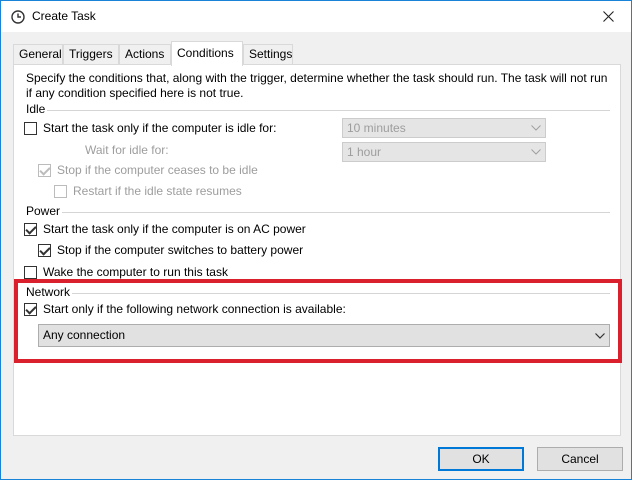  I want to click on restart-if-idle-resumes-checkbox, so click(60, 191).